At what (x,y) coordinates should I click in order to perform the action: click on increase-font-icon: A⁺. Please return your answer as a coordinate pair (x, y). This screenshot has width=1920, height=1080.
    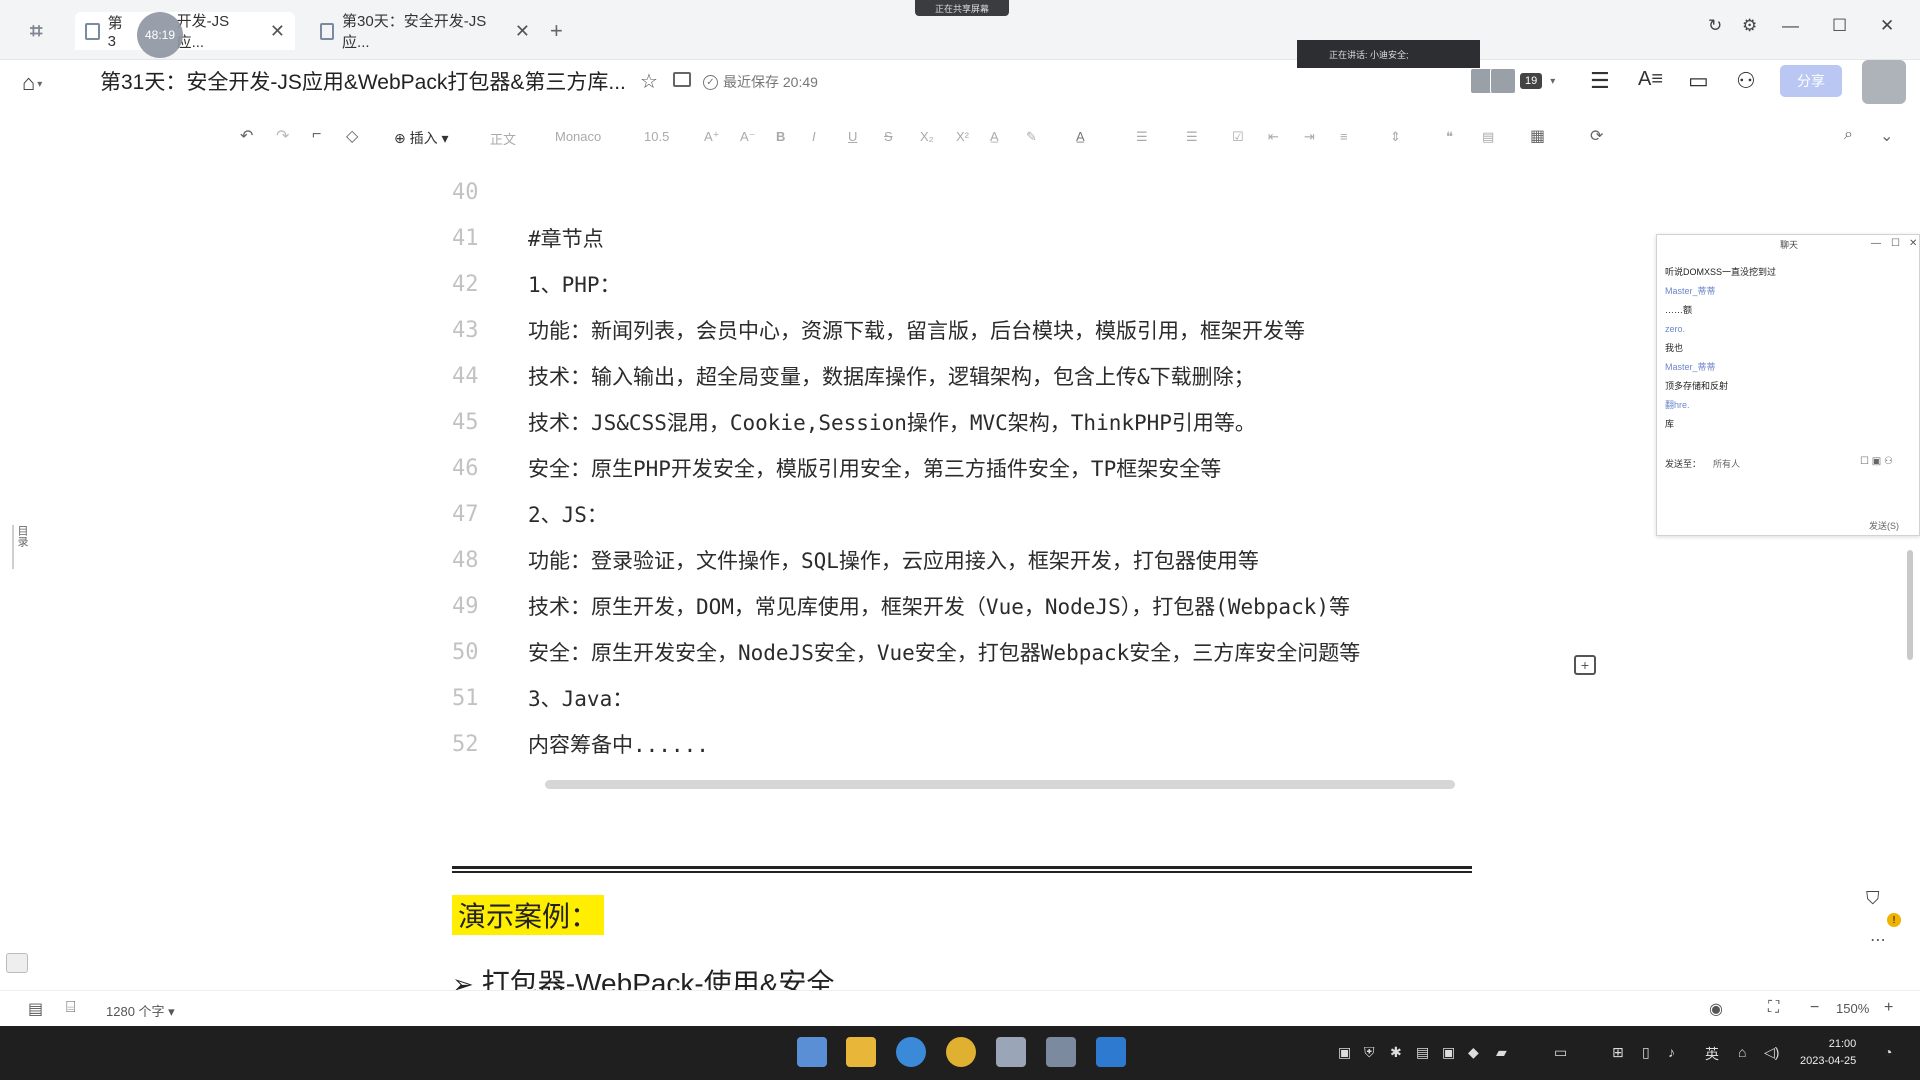
    Looking at the image, I should click on (712, 137).